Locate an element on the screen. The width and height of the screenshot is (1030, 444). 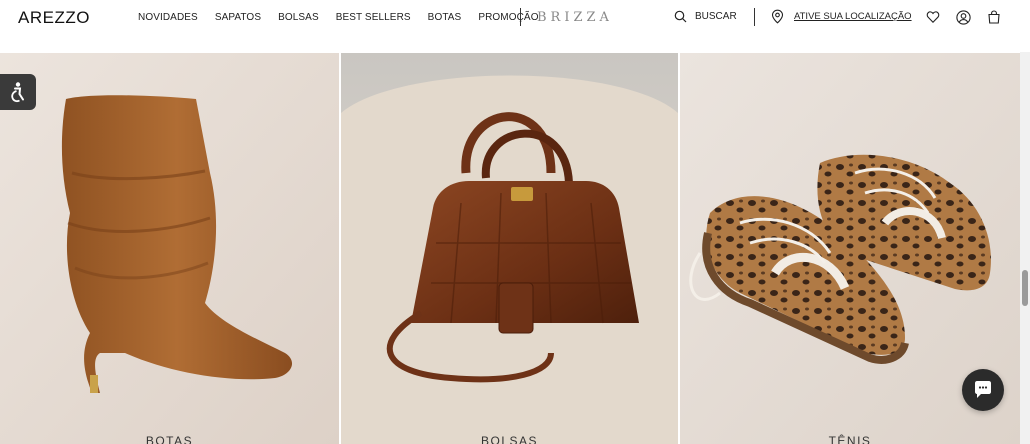
chat-button is located at coordinates (983, 390).